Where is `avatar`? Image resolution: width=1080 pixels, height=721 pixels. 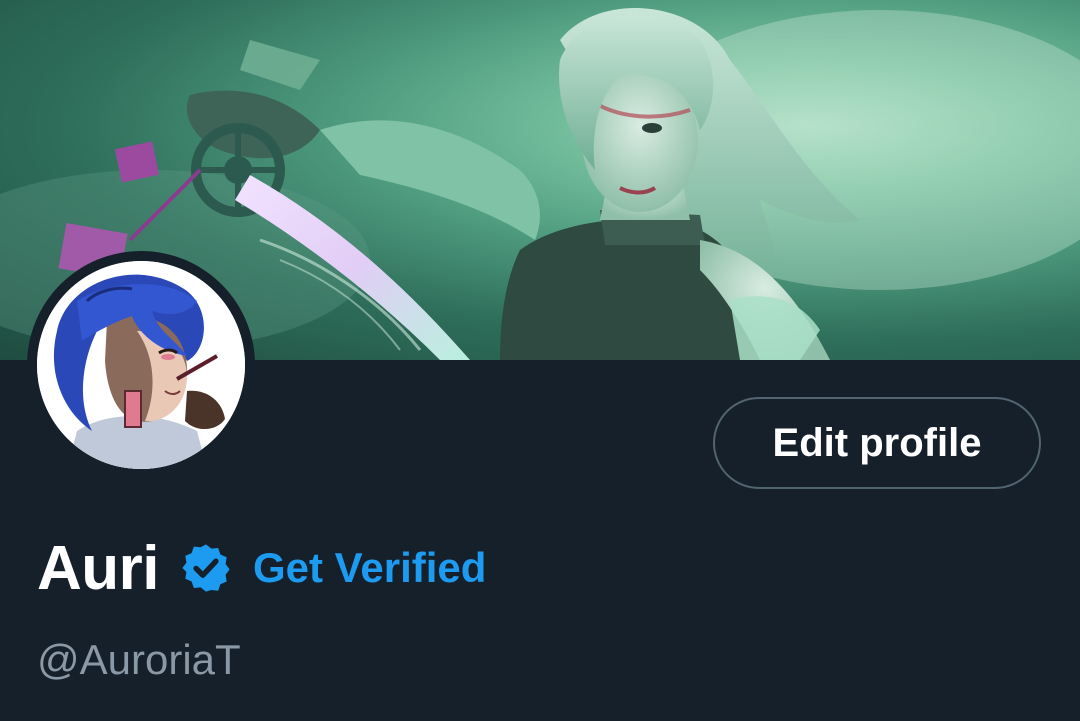 avatar is located at coordinates (141, 365).